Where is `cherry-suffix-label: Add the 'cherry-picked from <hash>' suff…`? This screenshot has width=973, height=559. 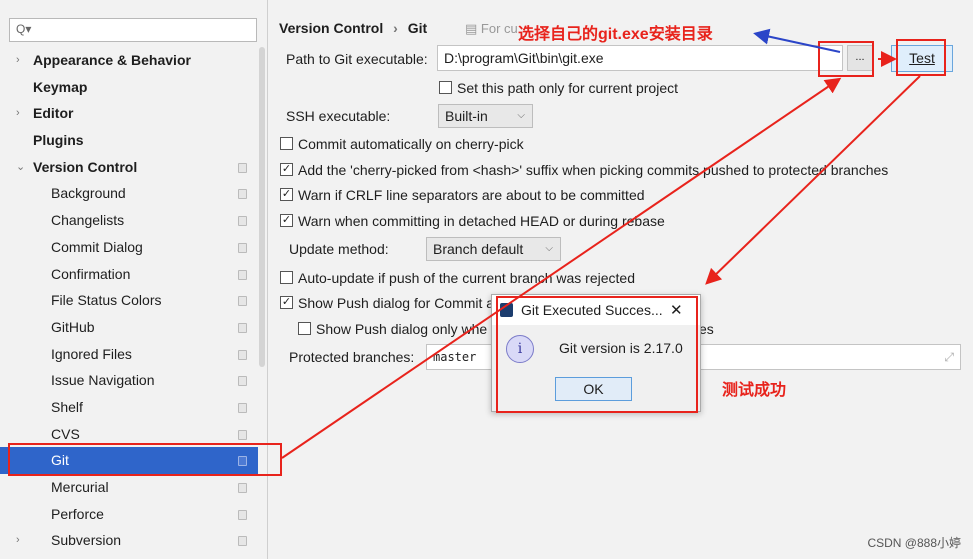
cherry-suffix-label: Add the 'cherry-picked from <hash>' suff… is located at coordinates (593, 170).